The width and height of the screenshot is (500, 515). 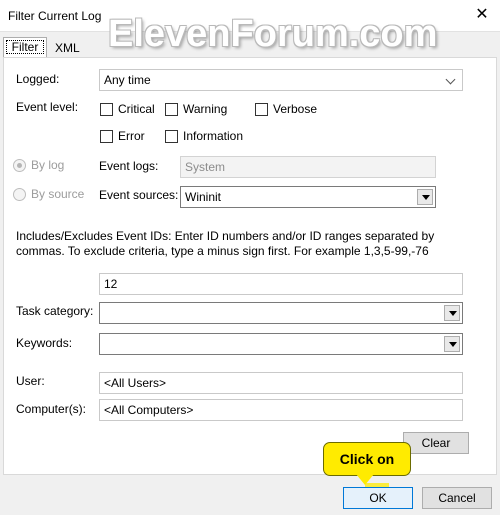 I want to click on event-sources-dropdown: Wininit, so click(x=308, y=197).